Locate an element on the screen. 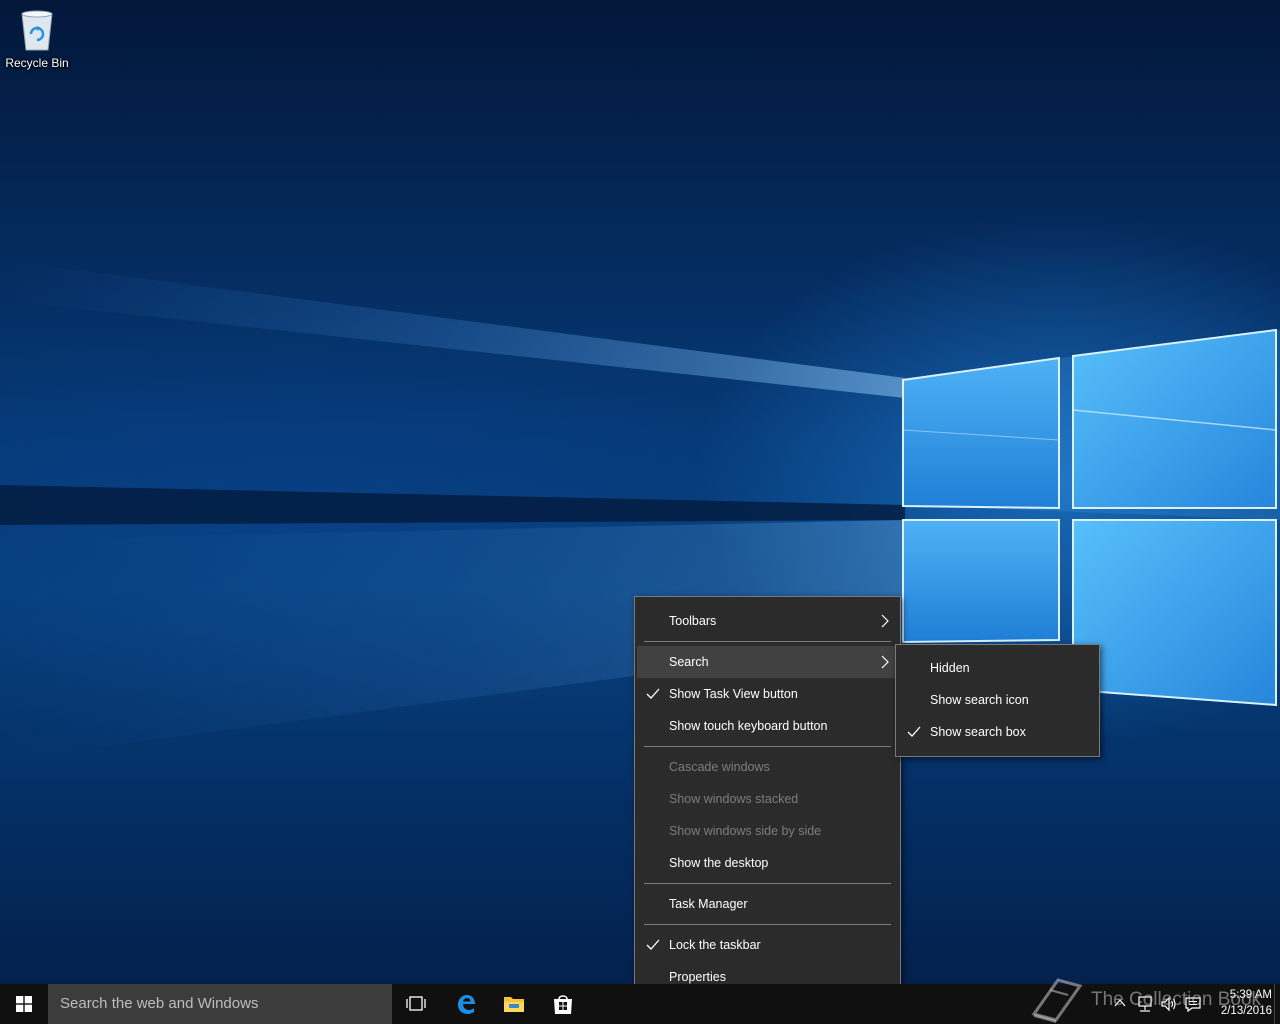  menu-item-task-manager: Task Manager is located at coordinates (767, 904).